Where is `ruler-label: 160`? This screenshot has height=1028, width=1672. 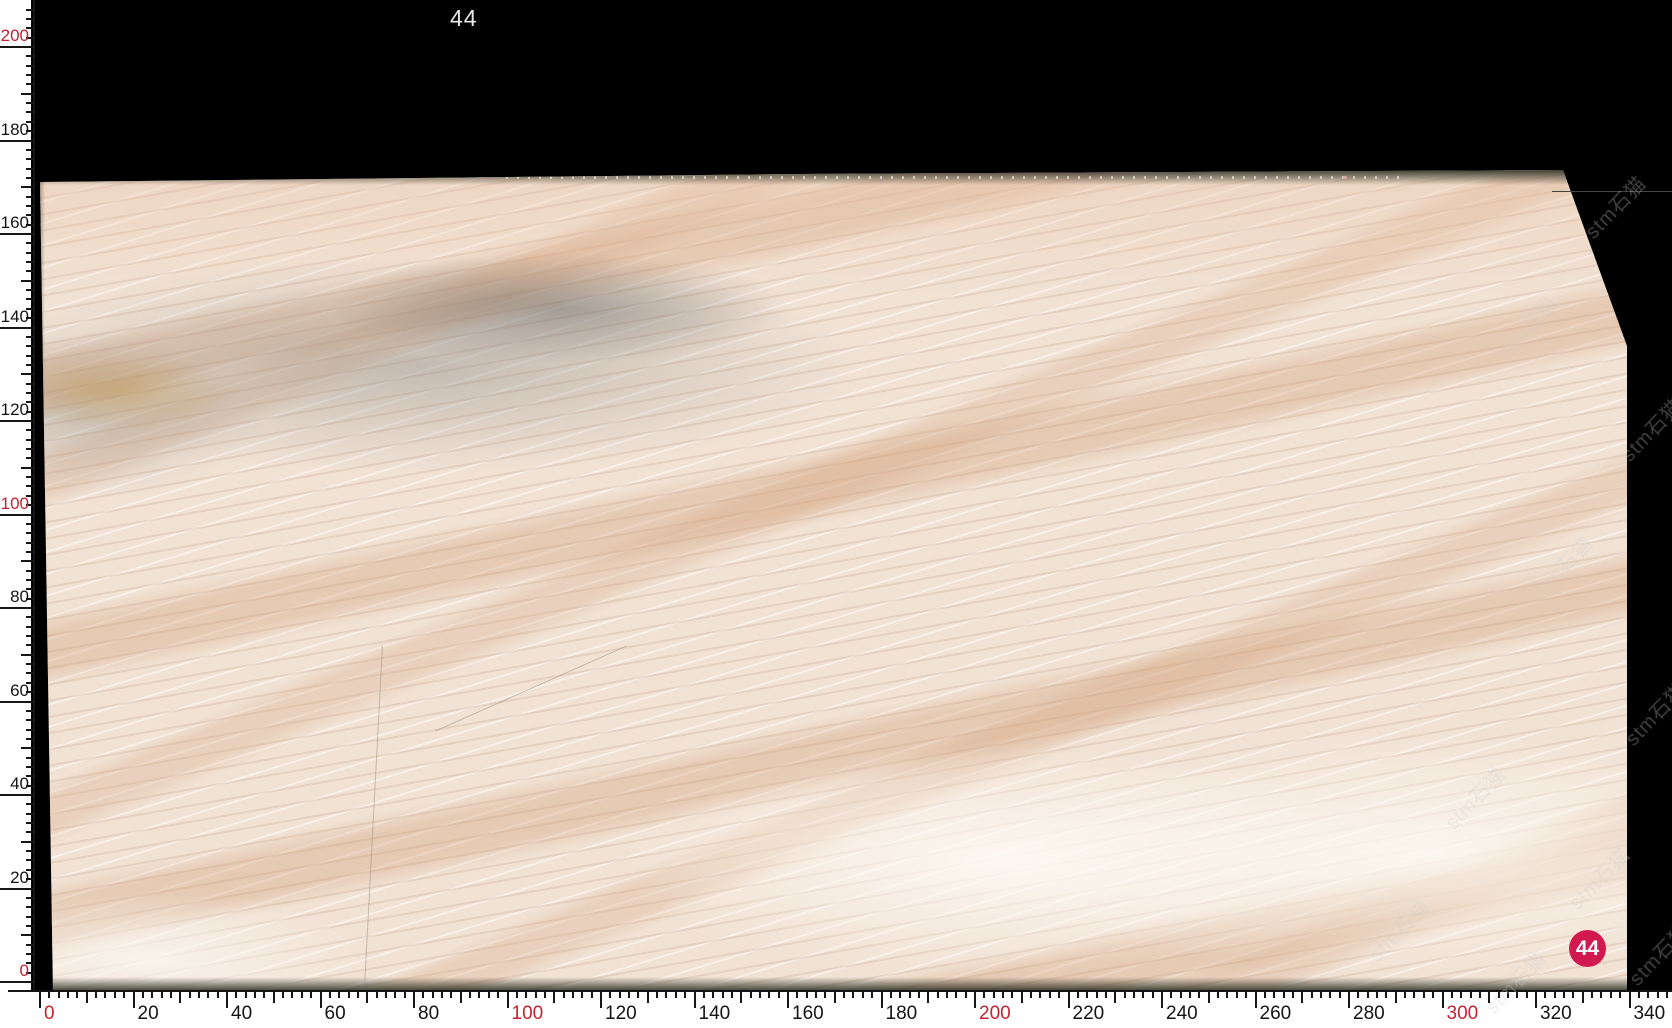 ruler-label: 160 is located at coordinates (14, 222).